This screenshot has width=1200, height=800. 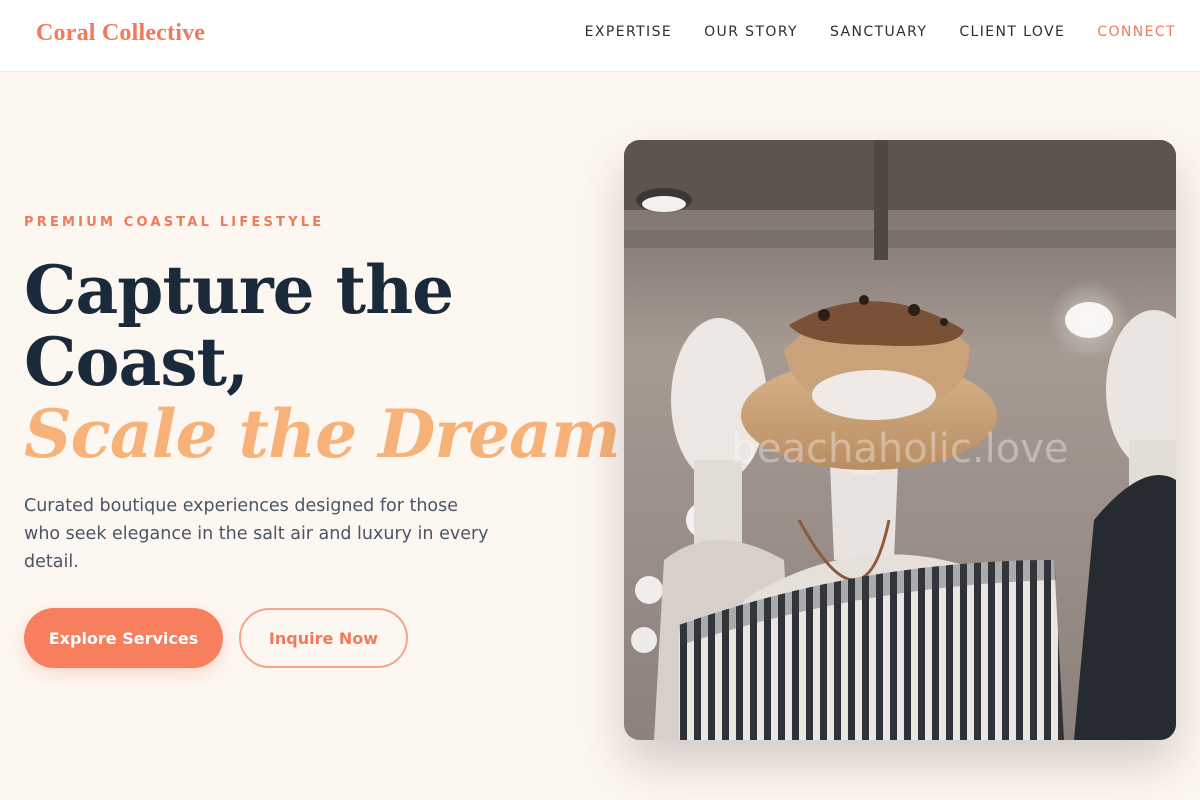 I want to click on nav-link-sanctuary: SANCTUARY, so click(x=878, y=32).